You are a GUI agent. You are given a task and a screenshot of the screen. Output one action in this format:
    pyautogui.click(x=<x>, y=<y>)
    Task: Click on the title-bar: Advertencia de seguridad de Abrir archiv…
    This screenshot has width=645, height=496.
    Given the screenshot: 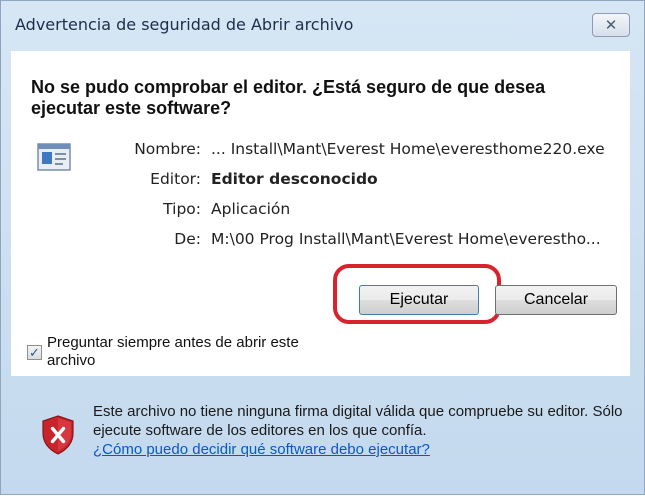 What is the action you would take?
    pyautogui.click(x=322, y=26)
    